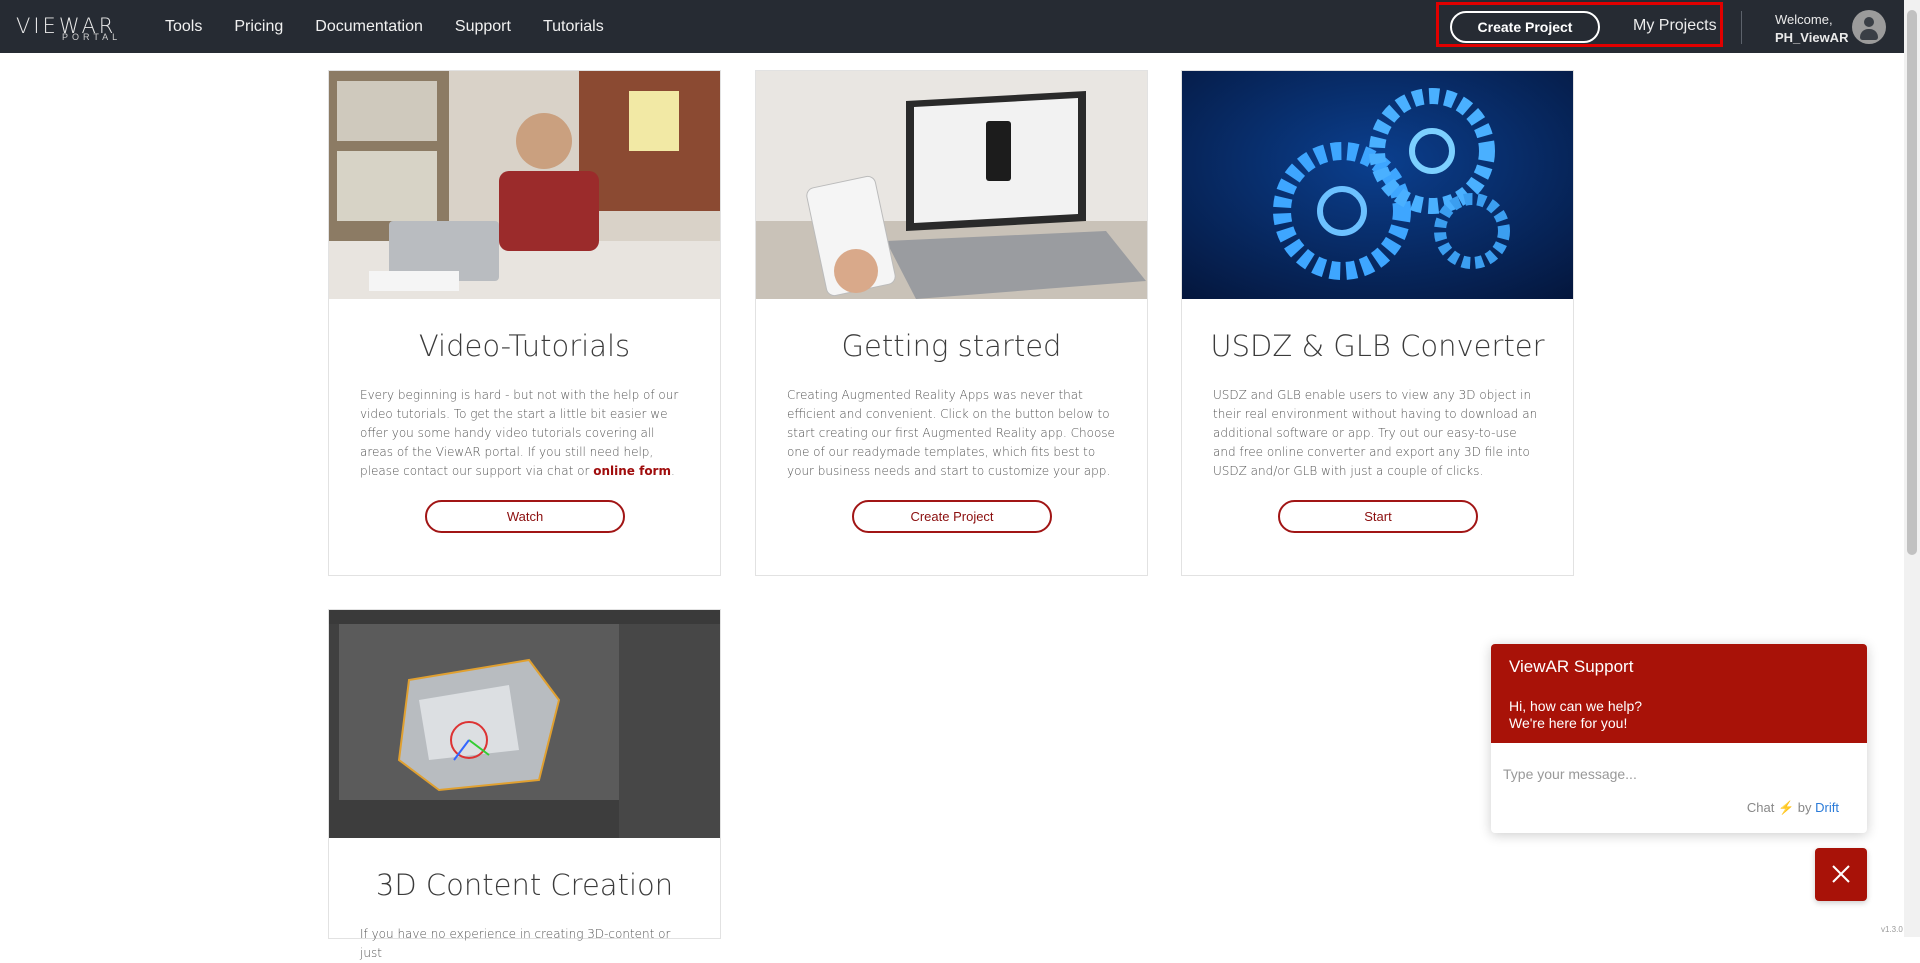 The height and width of the screenshot is (963, 1920). I want to click on nav-pricing: Pricing, so click(258, 27).